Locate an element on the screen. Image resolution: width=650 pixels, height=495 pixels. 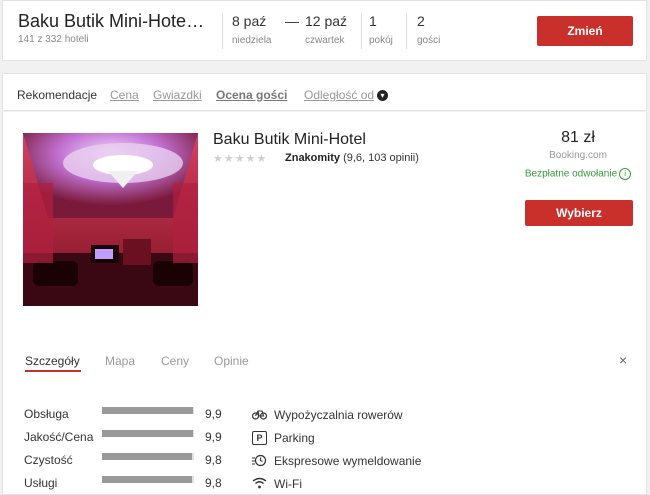
checkout-day: czwartek is located at coordinates (325, 40).